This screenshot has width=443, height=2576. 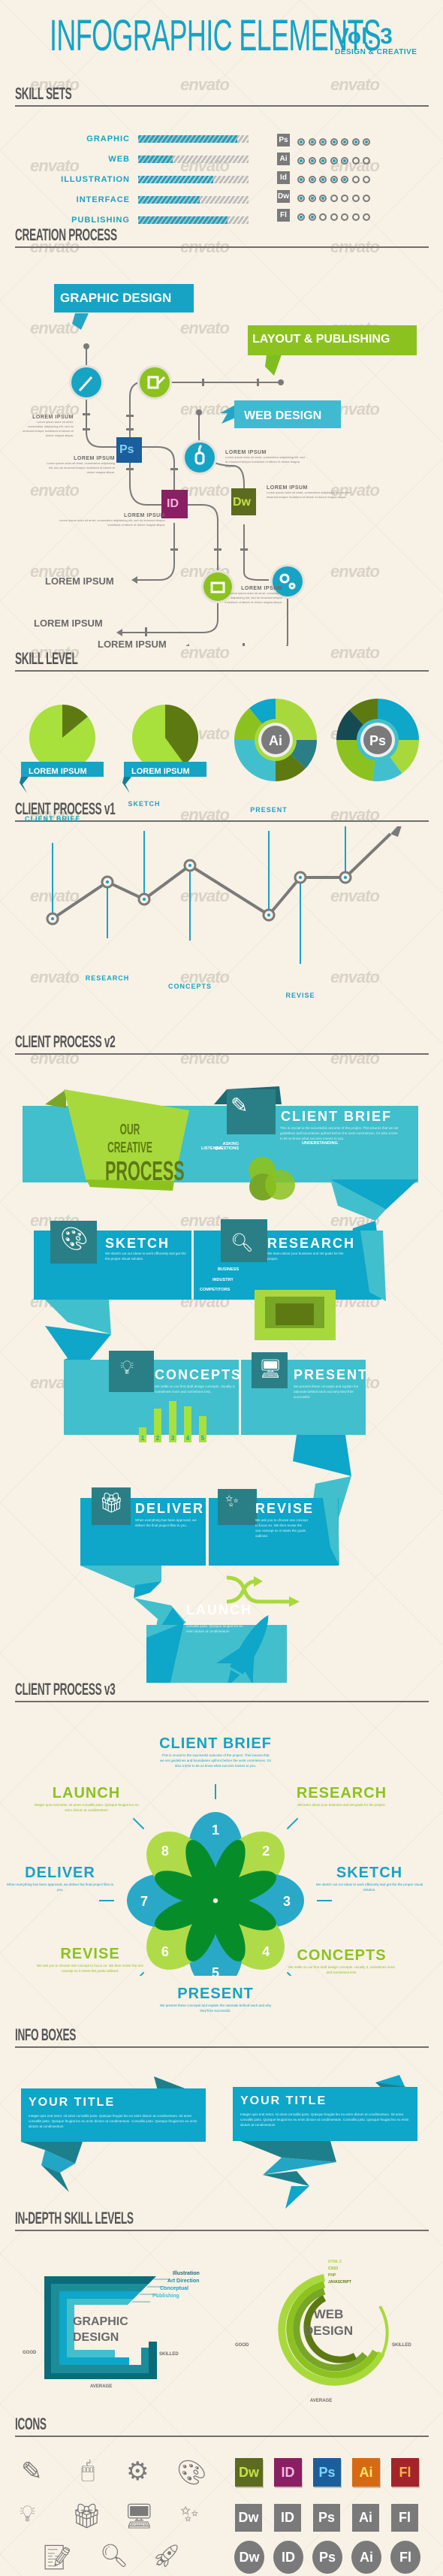 I want to click on section-info-boxes: INFO BOXES, so click(x=222, y=2036).